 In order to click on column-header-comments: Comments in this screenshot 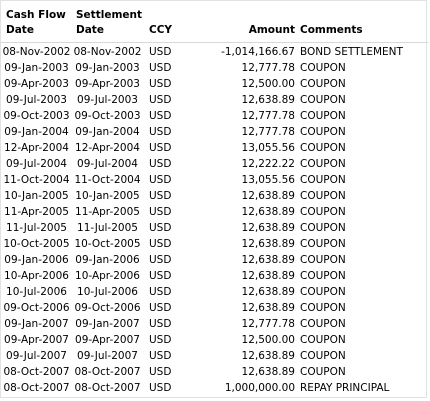, I will do `click(331, 30)`.